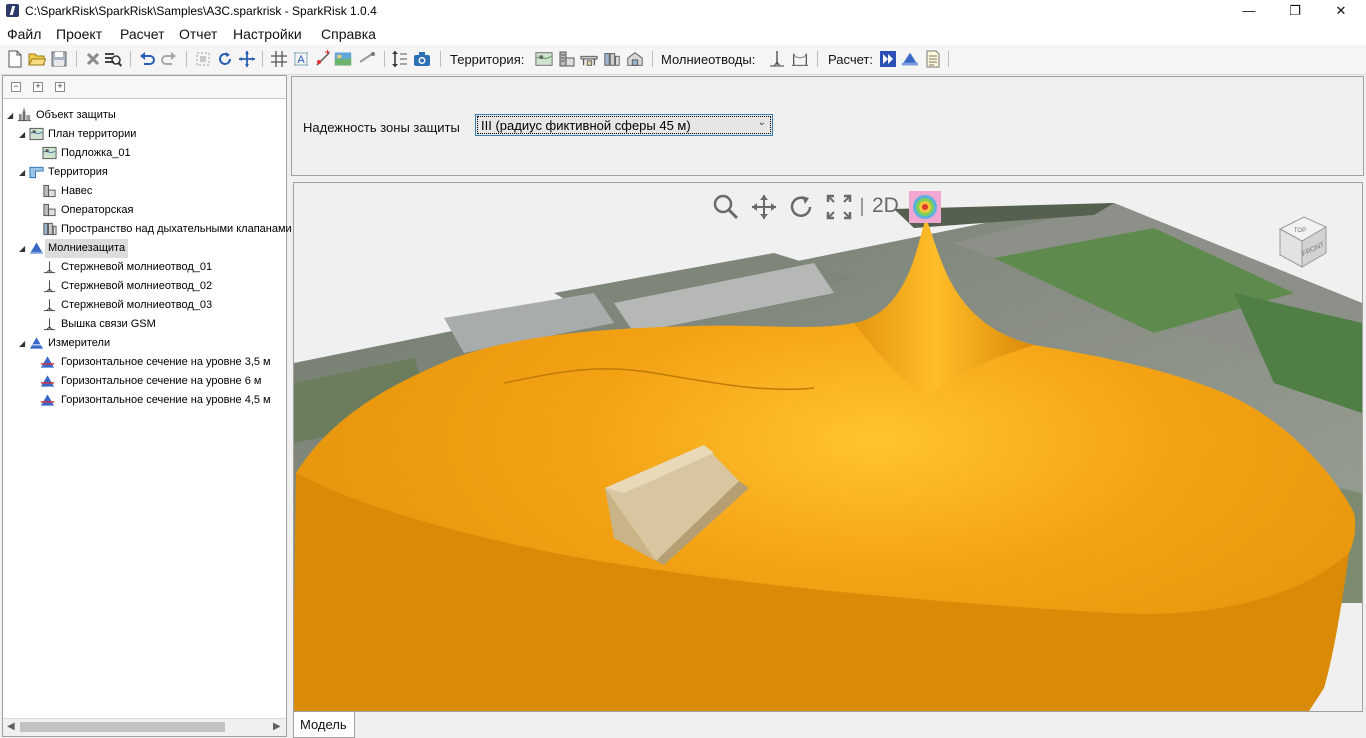 This screenshot has width=1366, height=738. What do you see at coordinates (267, 34) in the screenshot?
I see `menu-settings: Настройки` at bounding box center [267, 34].